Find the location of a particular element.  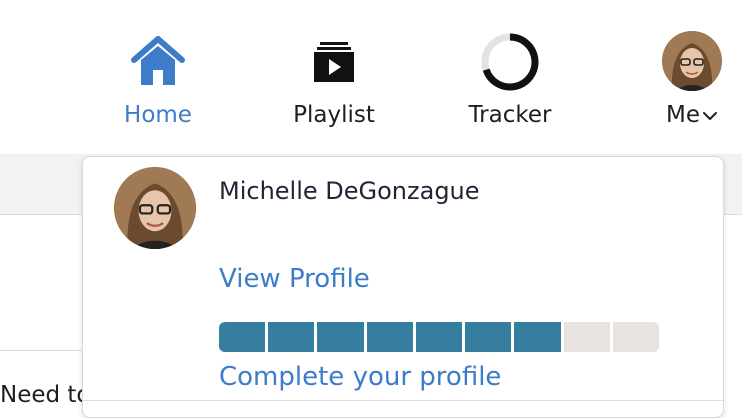

content-divider is located at coordinates (45, 350).